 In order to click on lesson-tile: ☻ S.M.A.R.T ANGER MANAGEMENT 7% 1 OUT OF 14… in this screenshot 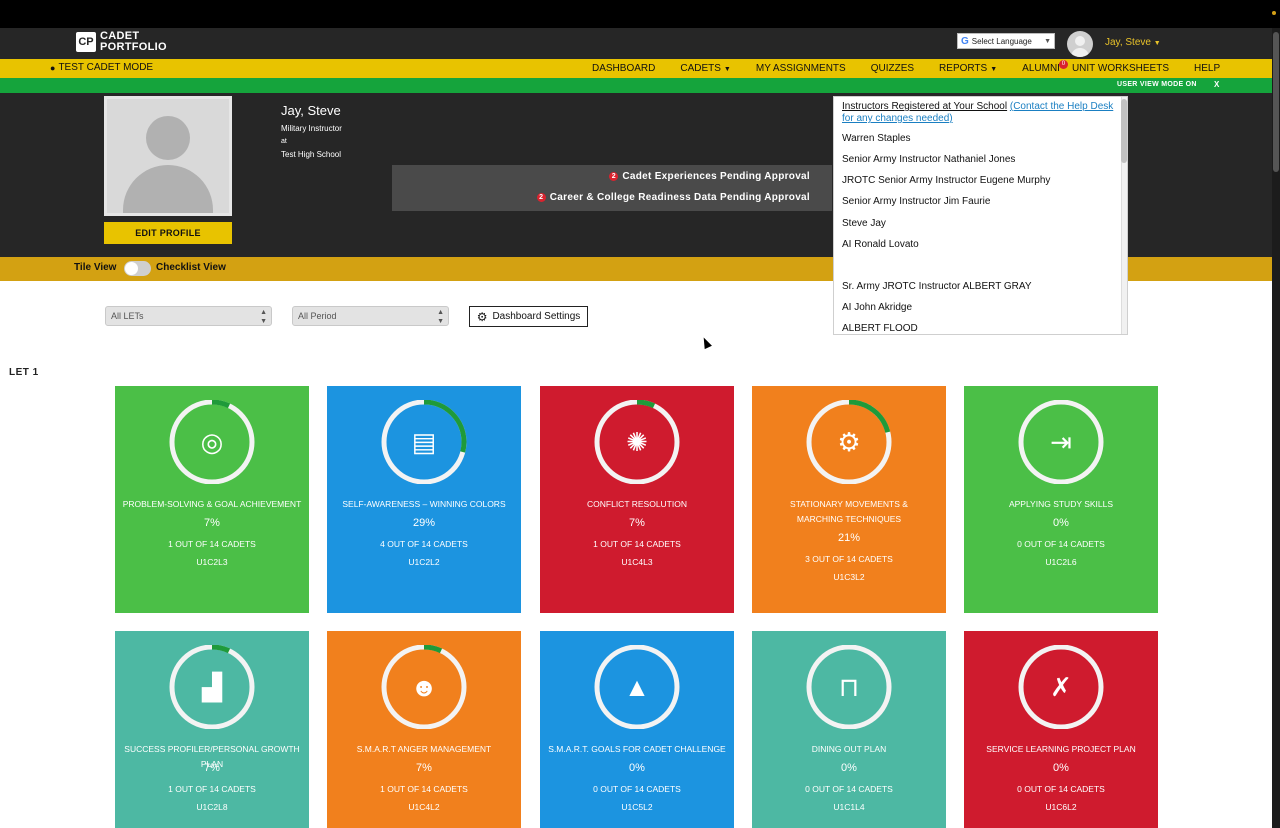, I will do `click(424, 729)`.